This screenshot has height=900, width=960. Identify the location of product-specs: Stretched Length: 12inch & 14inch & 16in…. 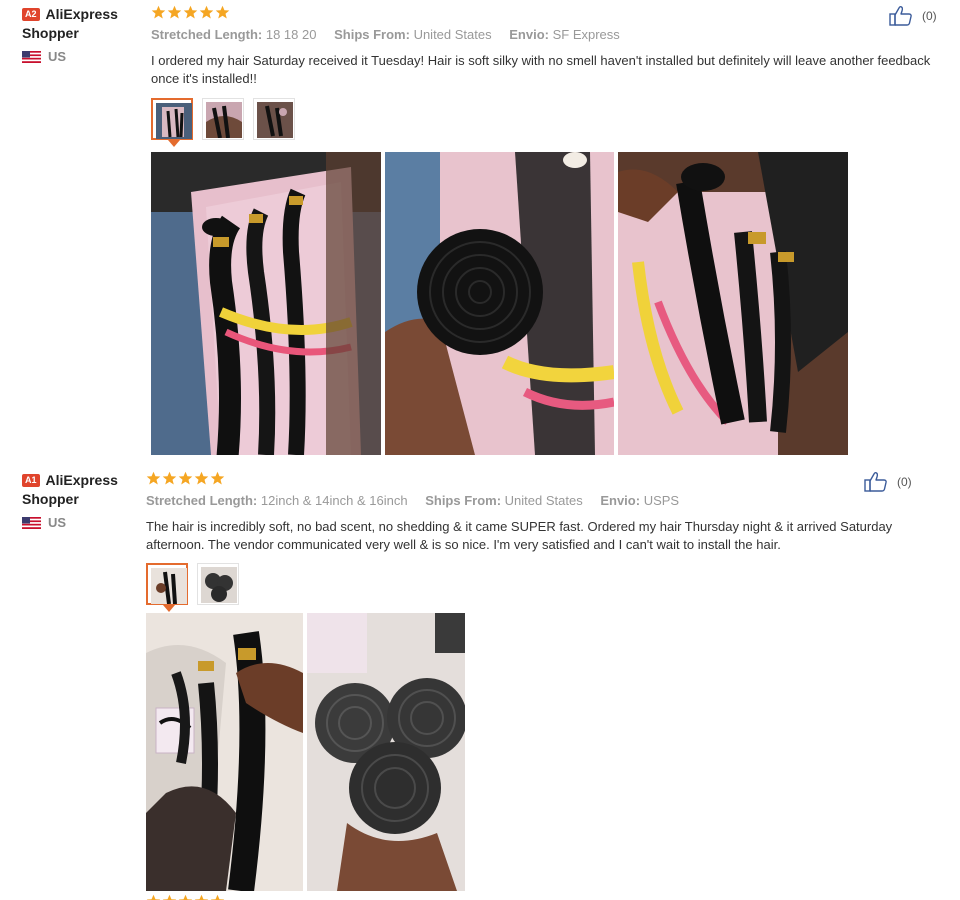
(419, 500).